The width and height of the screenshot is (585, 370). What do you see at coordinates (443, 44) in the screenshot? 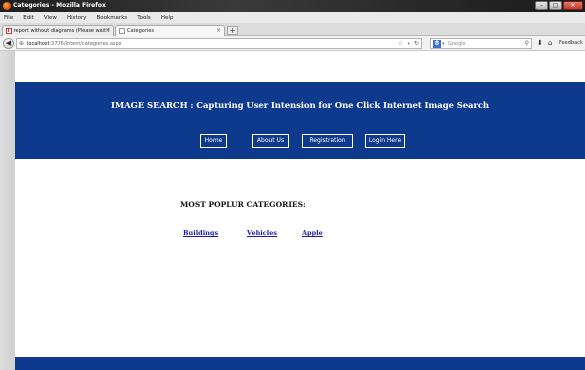
I see `search-engine-dropdown-icon: ▾` at bounding box center [443, 44].